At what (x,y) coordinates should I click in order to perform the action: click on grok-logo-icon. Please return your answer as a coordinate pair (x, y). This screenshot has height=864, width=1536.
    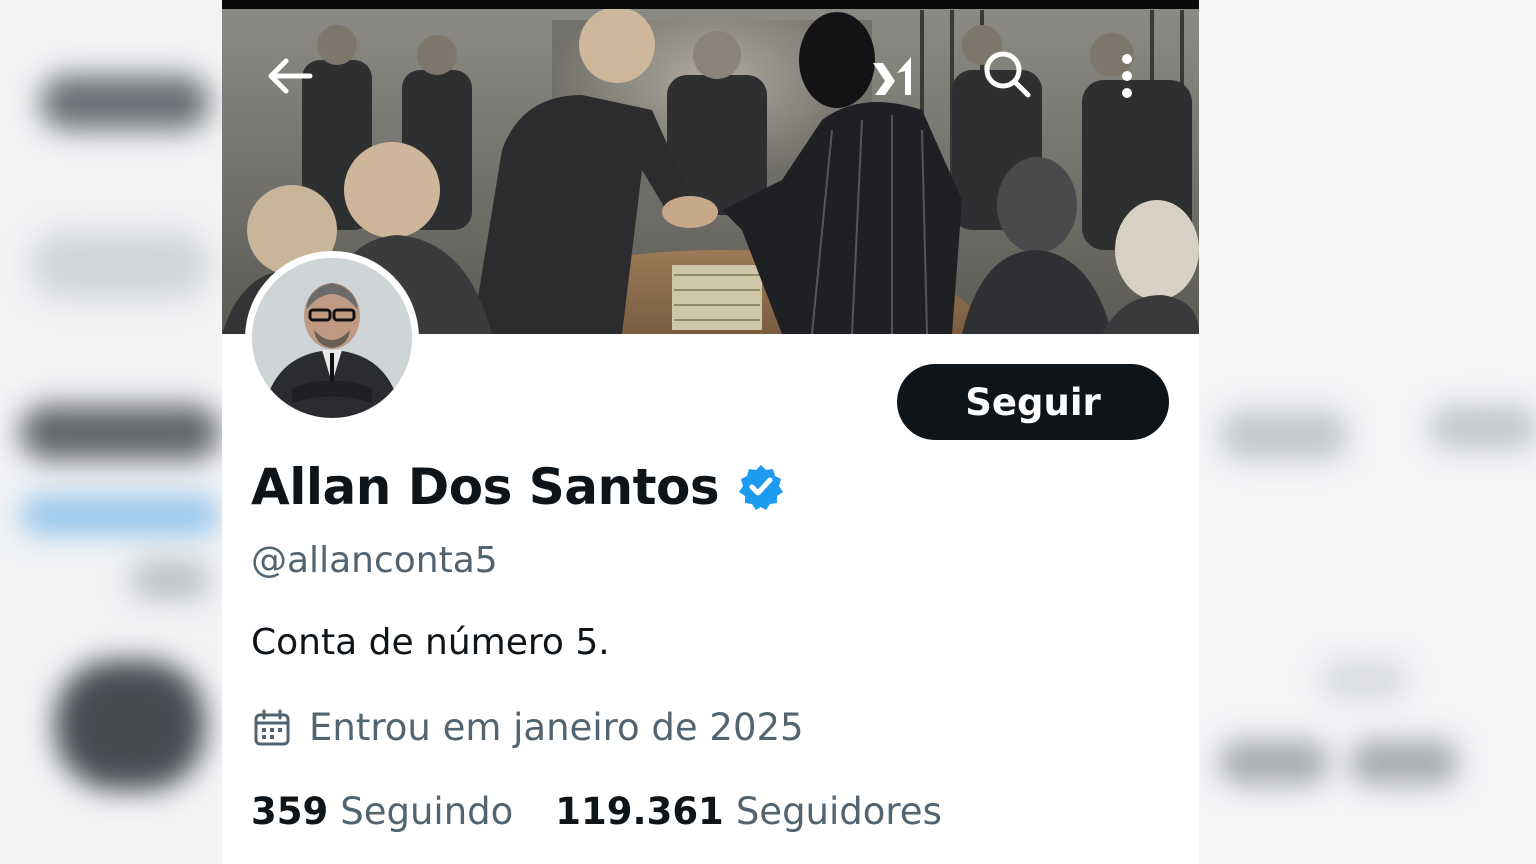
    Looking at the image, I should click on (892, 76).